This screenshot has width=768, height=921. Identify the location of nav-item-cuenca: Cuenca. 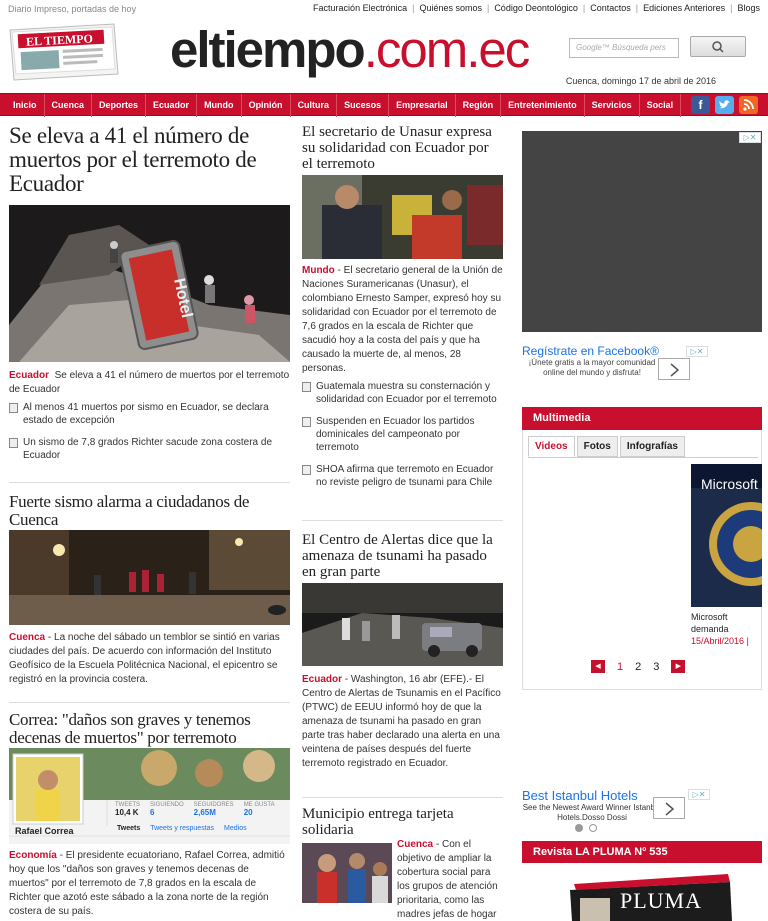
(69, 105).